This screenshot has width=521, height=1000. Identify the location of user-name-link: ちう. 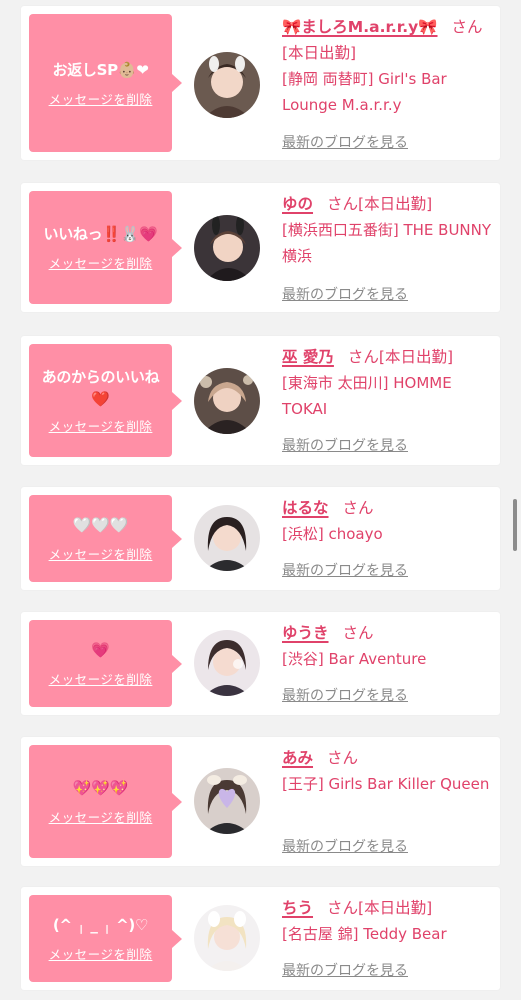
(297, 908).